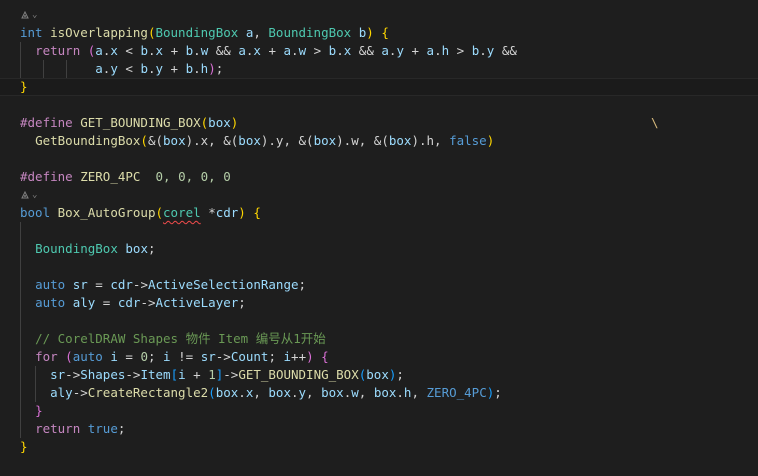  Describe the element at coordinates (430, 140) in the screenshot. I see `token-op: ).h,` at that location.